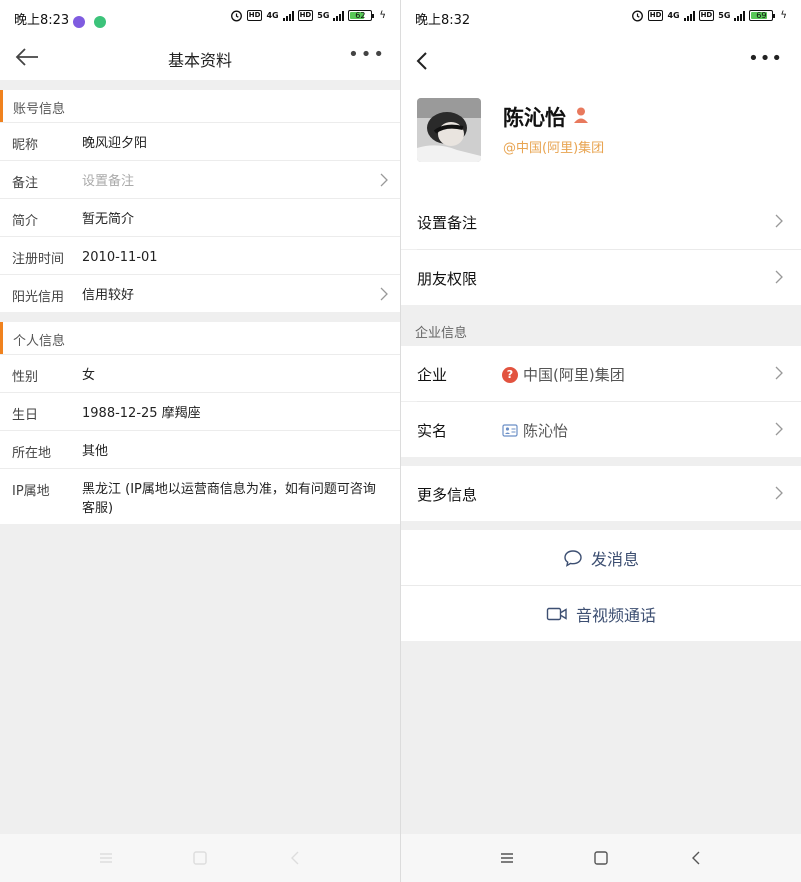 This screenshot has width=801, height=882. I want to click on row-label: 注册时间, so click(38, 259).